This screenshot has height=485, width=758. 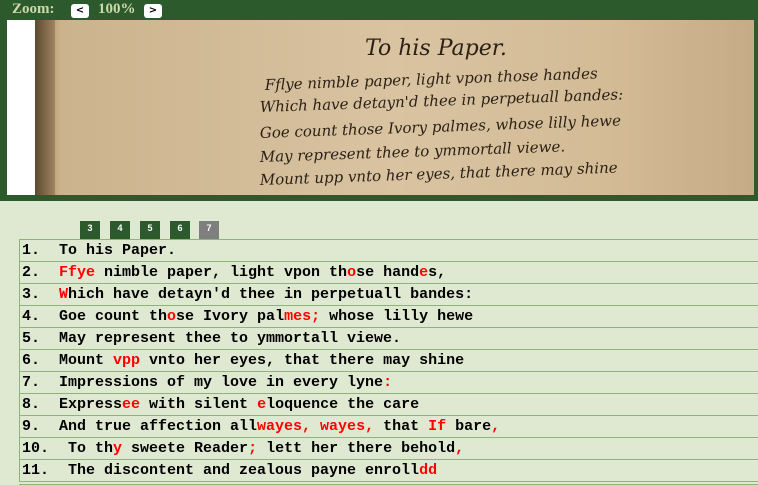 What do you see at coordinates (131, 404) in the screenshot?
I see `edited-text: ee` at bounding box center [131, 404].